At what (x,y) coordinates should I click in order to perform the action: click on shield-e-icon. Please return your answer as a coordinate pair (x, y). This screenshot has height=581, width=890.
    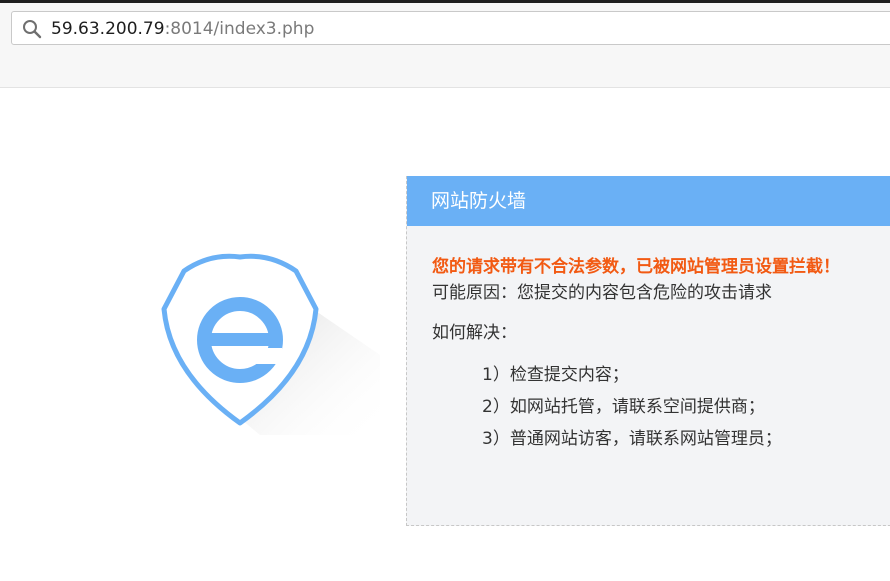
    Looking at the image, I should click on (270, 344).